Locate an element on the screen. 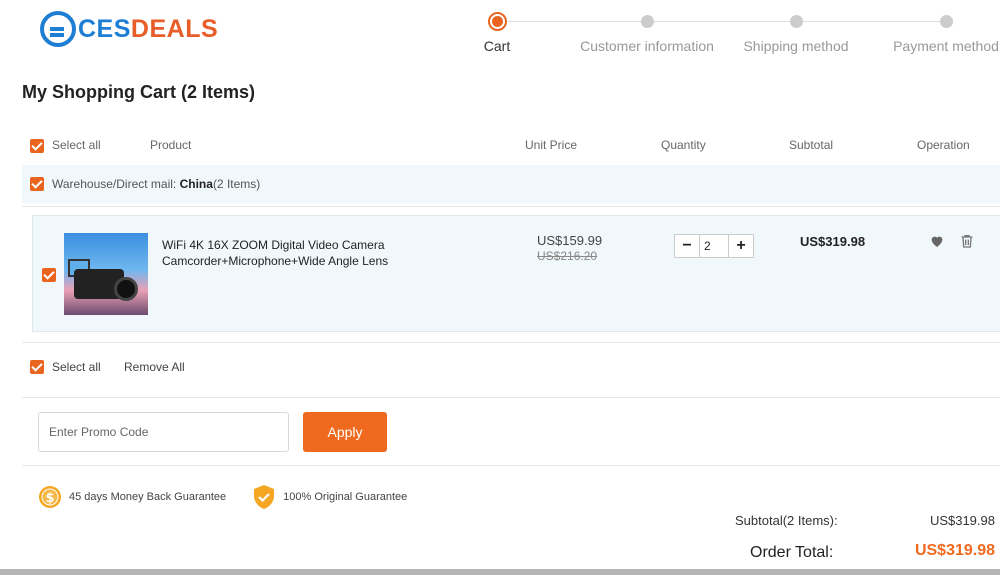 This screenshot has height=575, width=1000. select-all-checkbox-footer is located at coordinates (37, 367).